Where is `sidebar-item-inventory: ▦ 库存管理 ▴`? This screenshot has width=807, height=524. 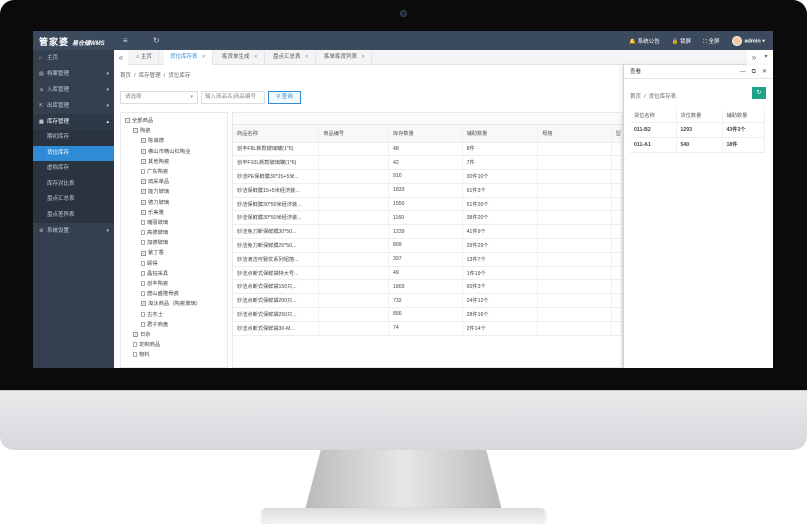 sidebar-item-inventory: ▦ 库存管理 ▴ is located at coordinates (73, 122).